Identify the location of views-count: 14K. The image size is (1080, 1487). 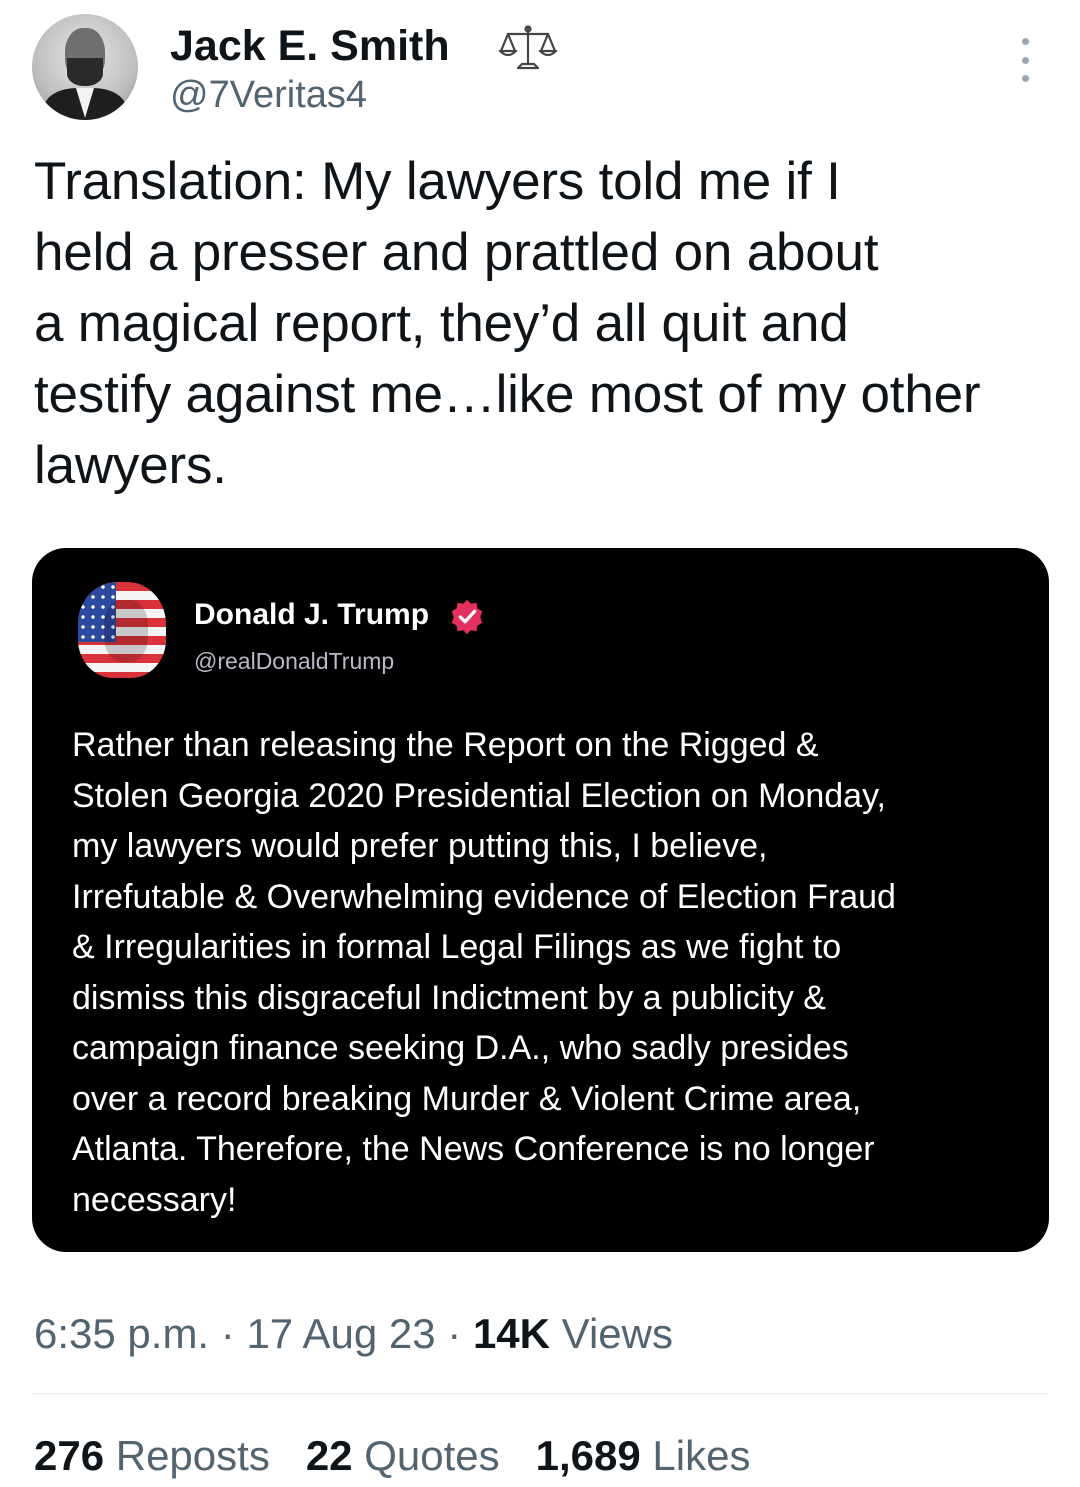
(511, 1333).